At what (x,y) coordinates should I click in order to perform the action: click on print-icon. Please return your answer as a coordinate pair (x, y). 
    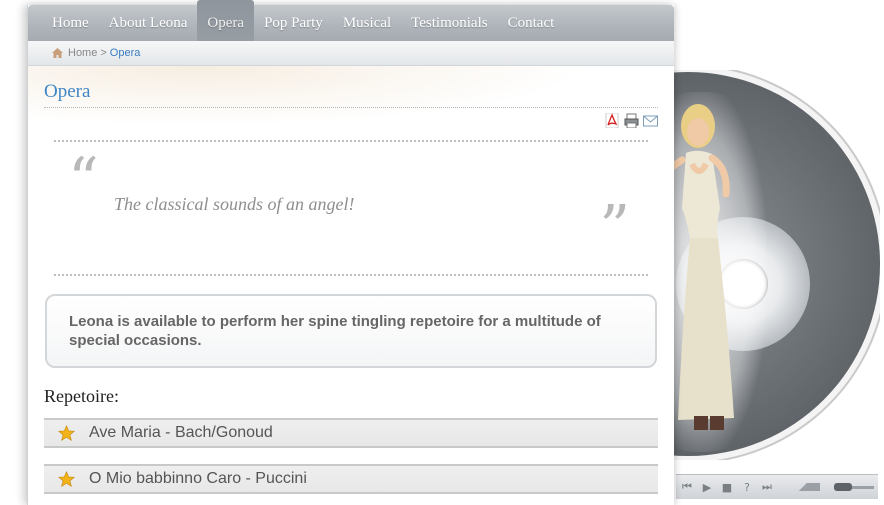
    Looking at the image, I should click on (631, 120).